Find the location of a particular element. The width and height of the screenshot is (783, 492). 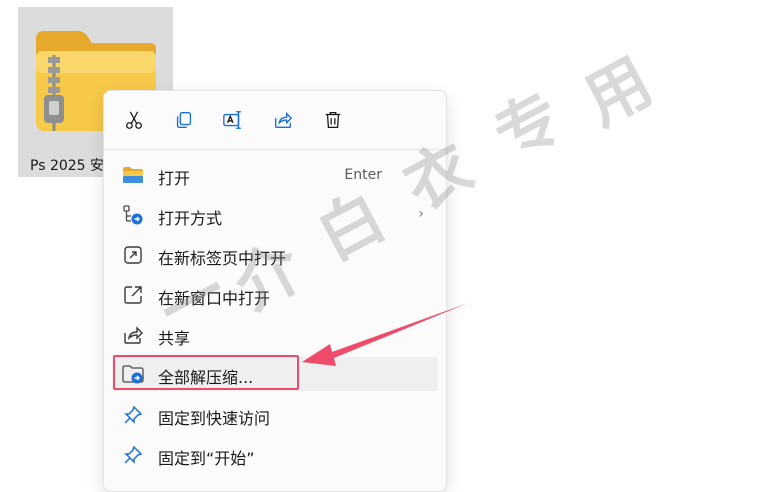

rename-icon is located at coordinates (232, 120).